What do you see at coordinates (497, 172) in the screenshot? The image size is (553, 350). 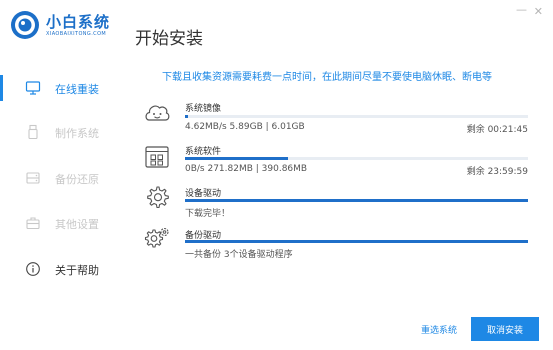 I see `task-remaining: 剩余 23:59:59` at bounding box center [497, 172].